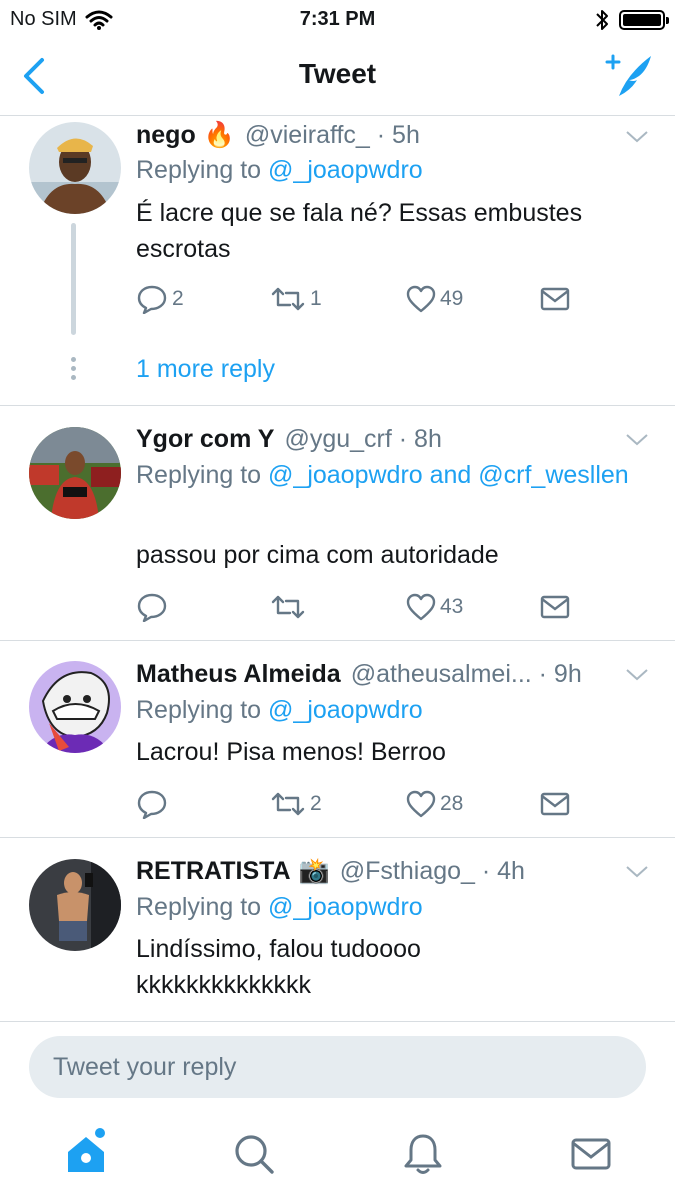 Image resolution: width=675 pixels, height=1200 pixels. I want to click on author-name: nego, so click(166, 135).